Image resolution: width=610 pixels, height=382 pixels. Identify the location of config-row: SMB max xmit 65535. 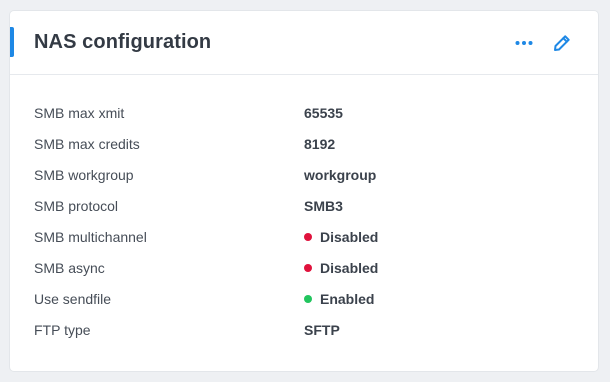
(304, 112).